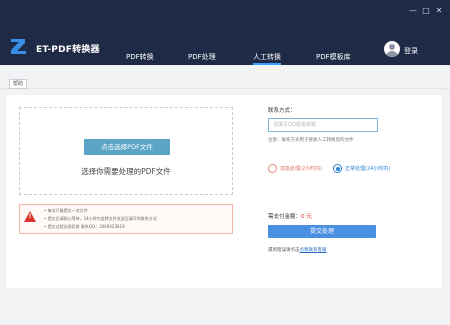 Image resolution: width=450 pixels, height=325 pixels. What do you see at coordinates (439, 11) in the screenshot?
I see `close-icon: ✕` at bounding box center [439, 11].